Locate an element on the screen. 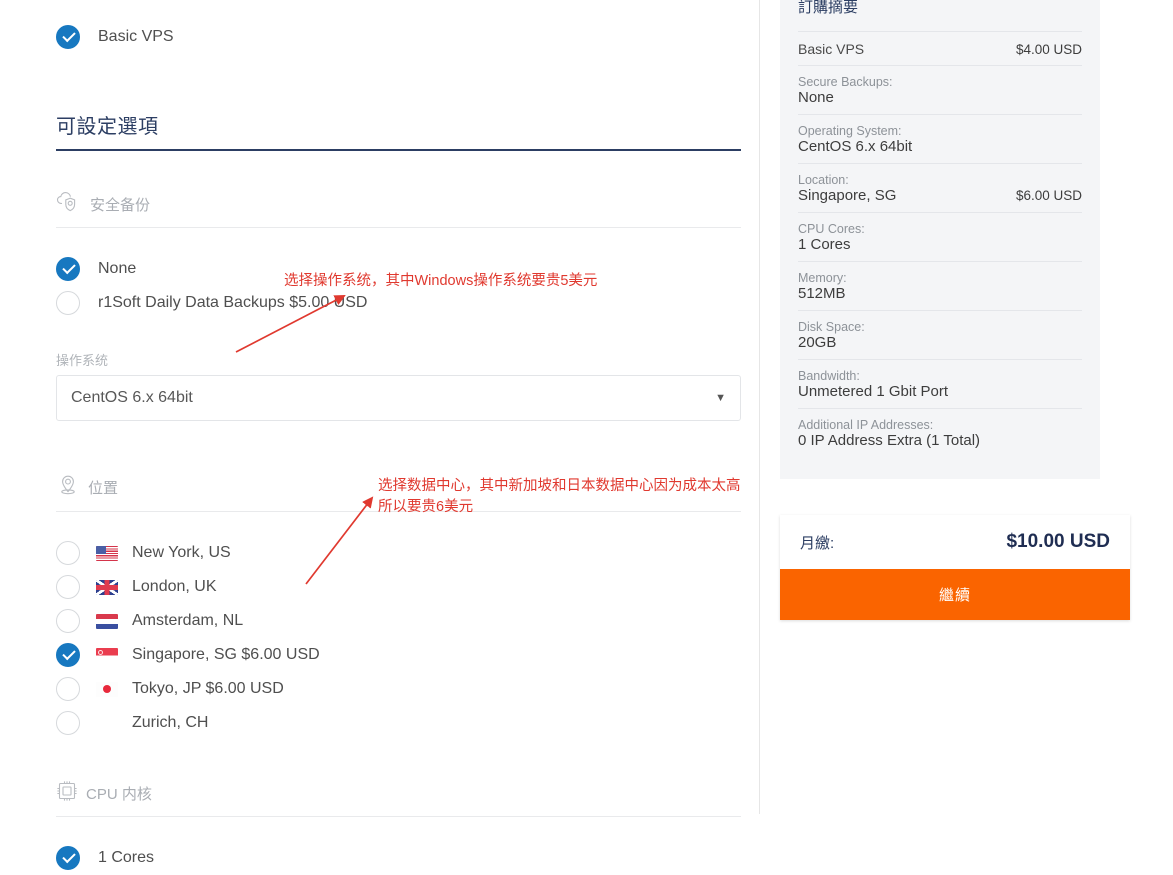  cpu-option-1-cores: 1 Cores is located at coordinates (403, 858).